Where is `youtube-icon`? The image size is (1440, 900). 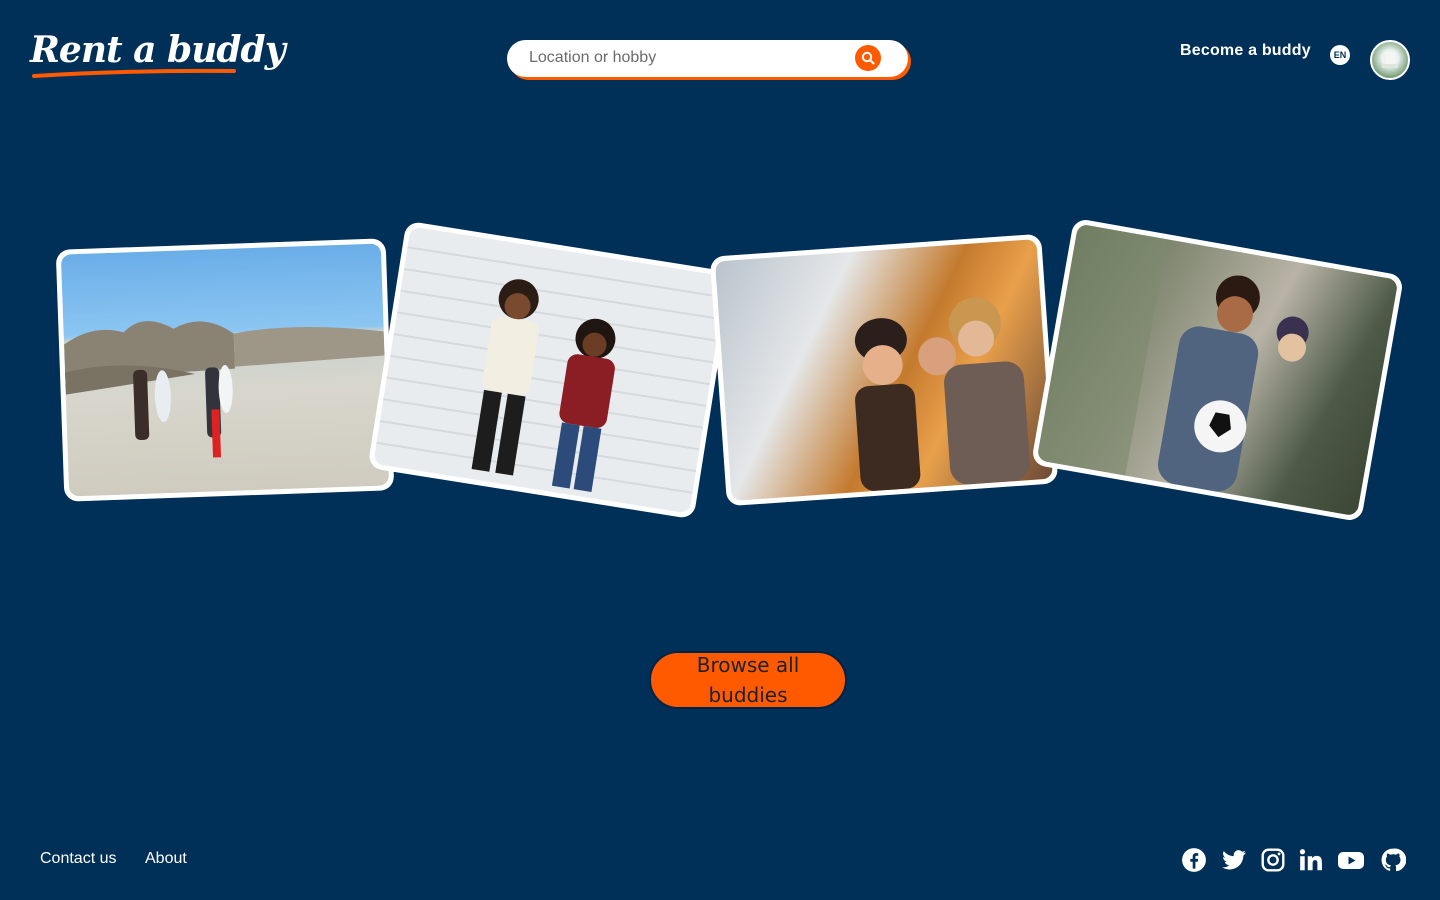 youtube-icon is located at coordinates (1351, 860).